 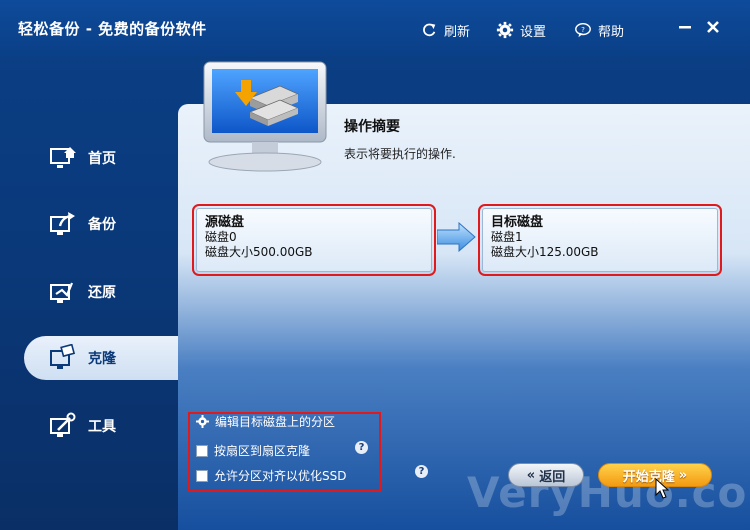 What do you see at coordinates (531, 475) in the screenshot?
I see `double-chevron-left-icon: «` at bounding box center [531, 475].